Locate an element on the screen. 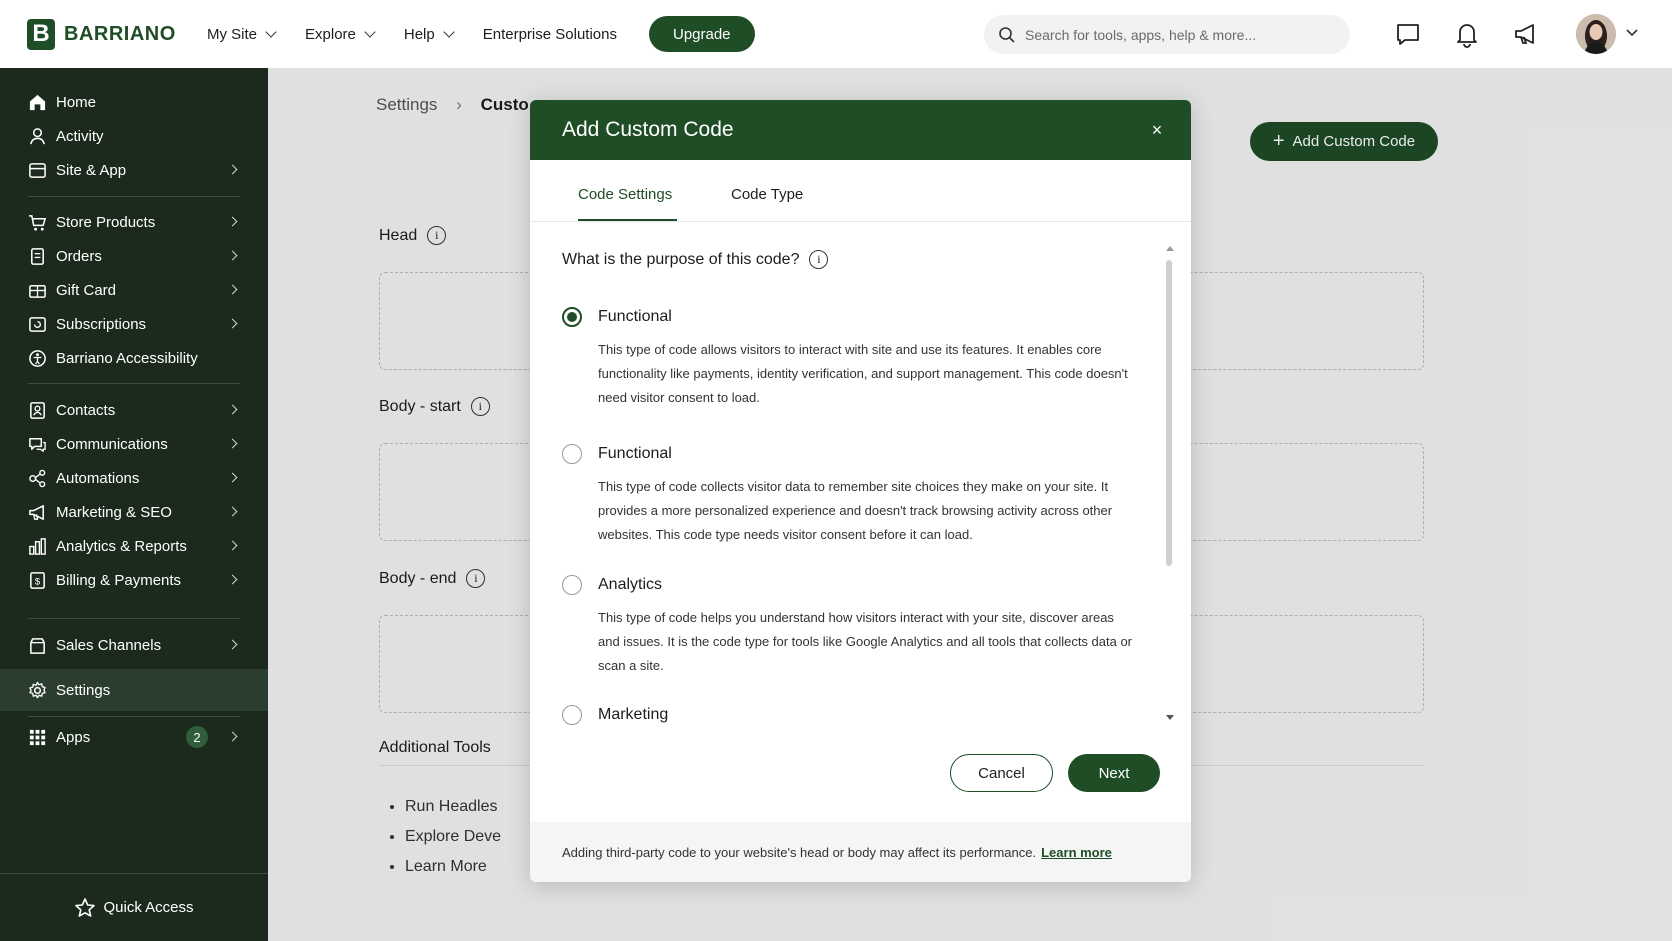 Image resolution: width=1672 pixels, height=941 pixels. info-icon: i is located at coordinates (819, 259).